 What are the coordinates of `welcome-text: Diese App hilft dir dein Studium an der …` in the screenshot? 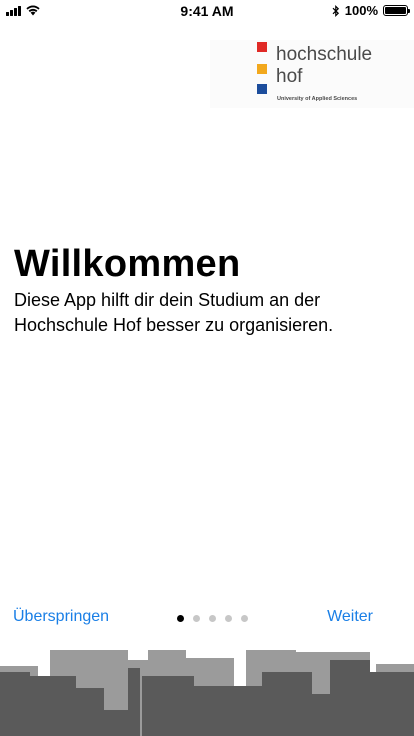 It's located at (174, 312).